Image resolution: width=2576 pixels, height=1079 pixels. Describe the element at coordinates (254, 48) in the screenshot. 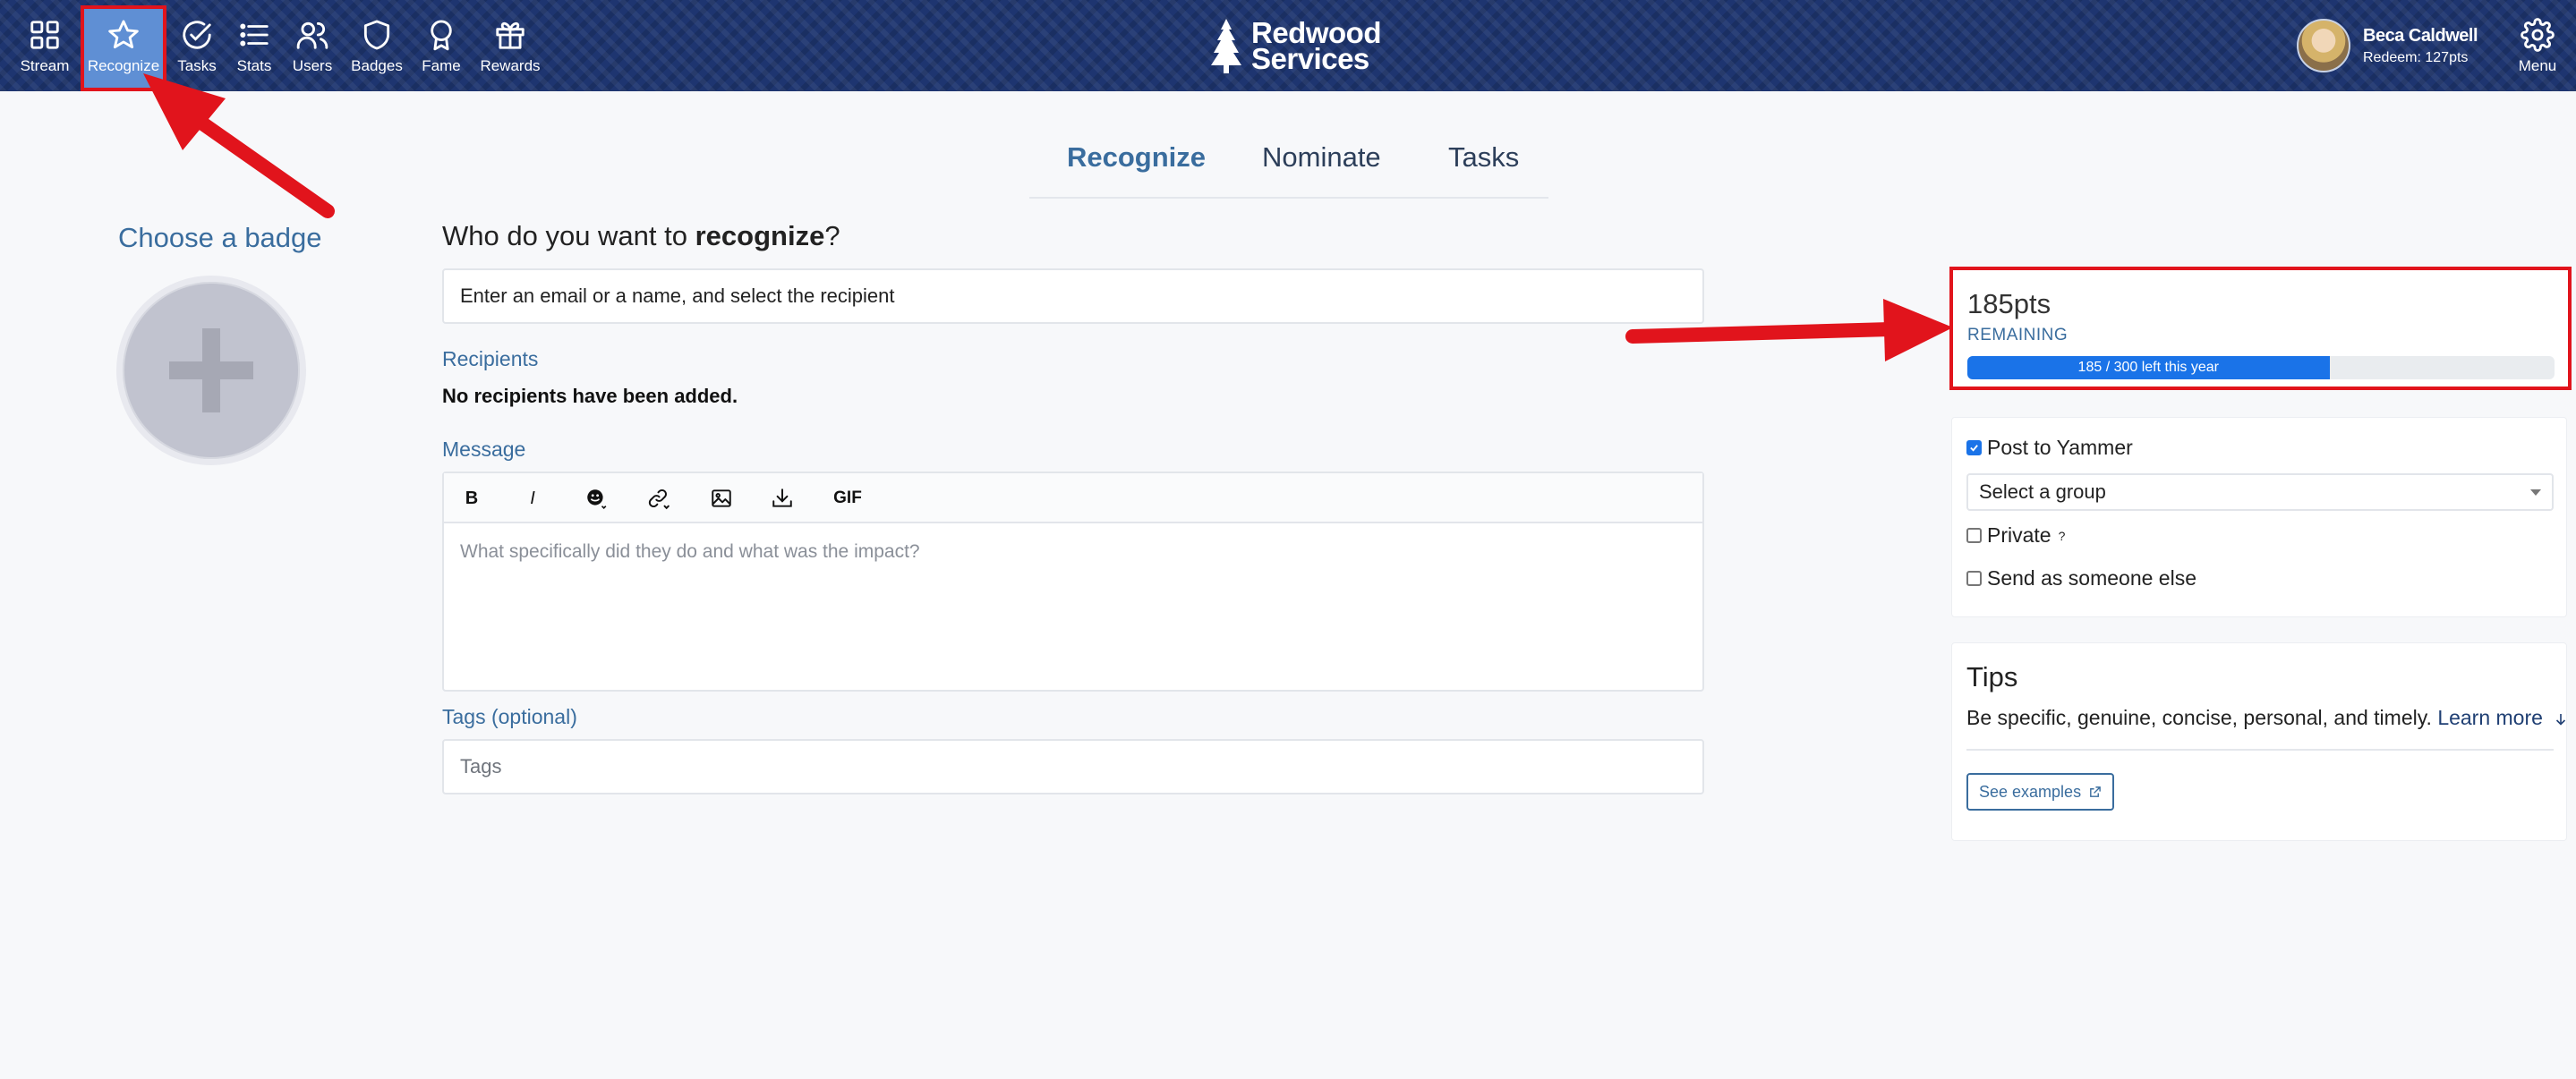

I see `nav-stats: Stats` at that location.